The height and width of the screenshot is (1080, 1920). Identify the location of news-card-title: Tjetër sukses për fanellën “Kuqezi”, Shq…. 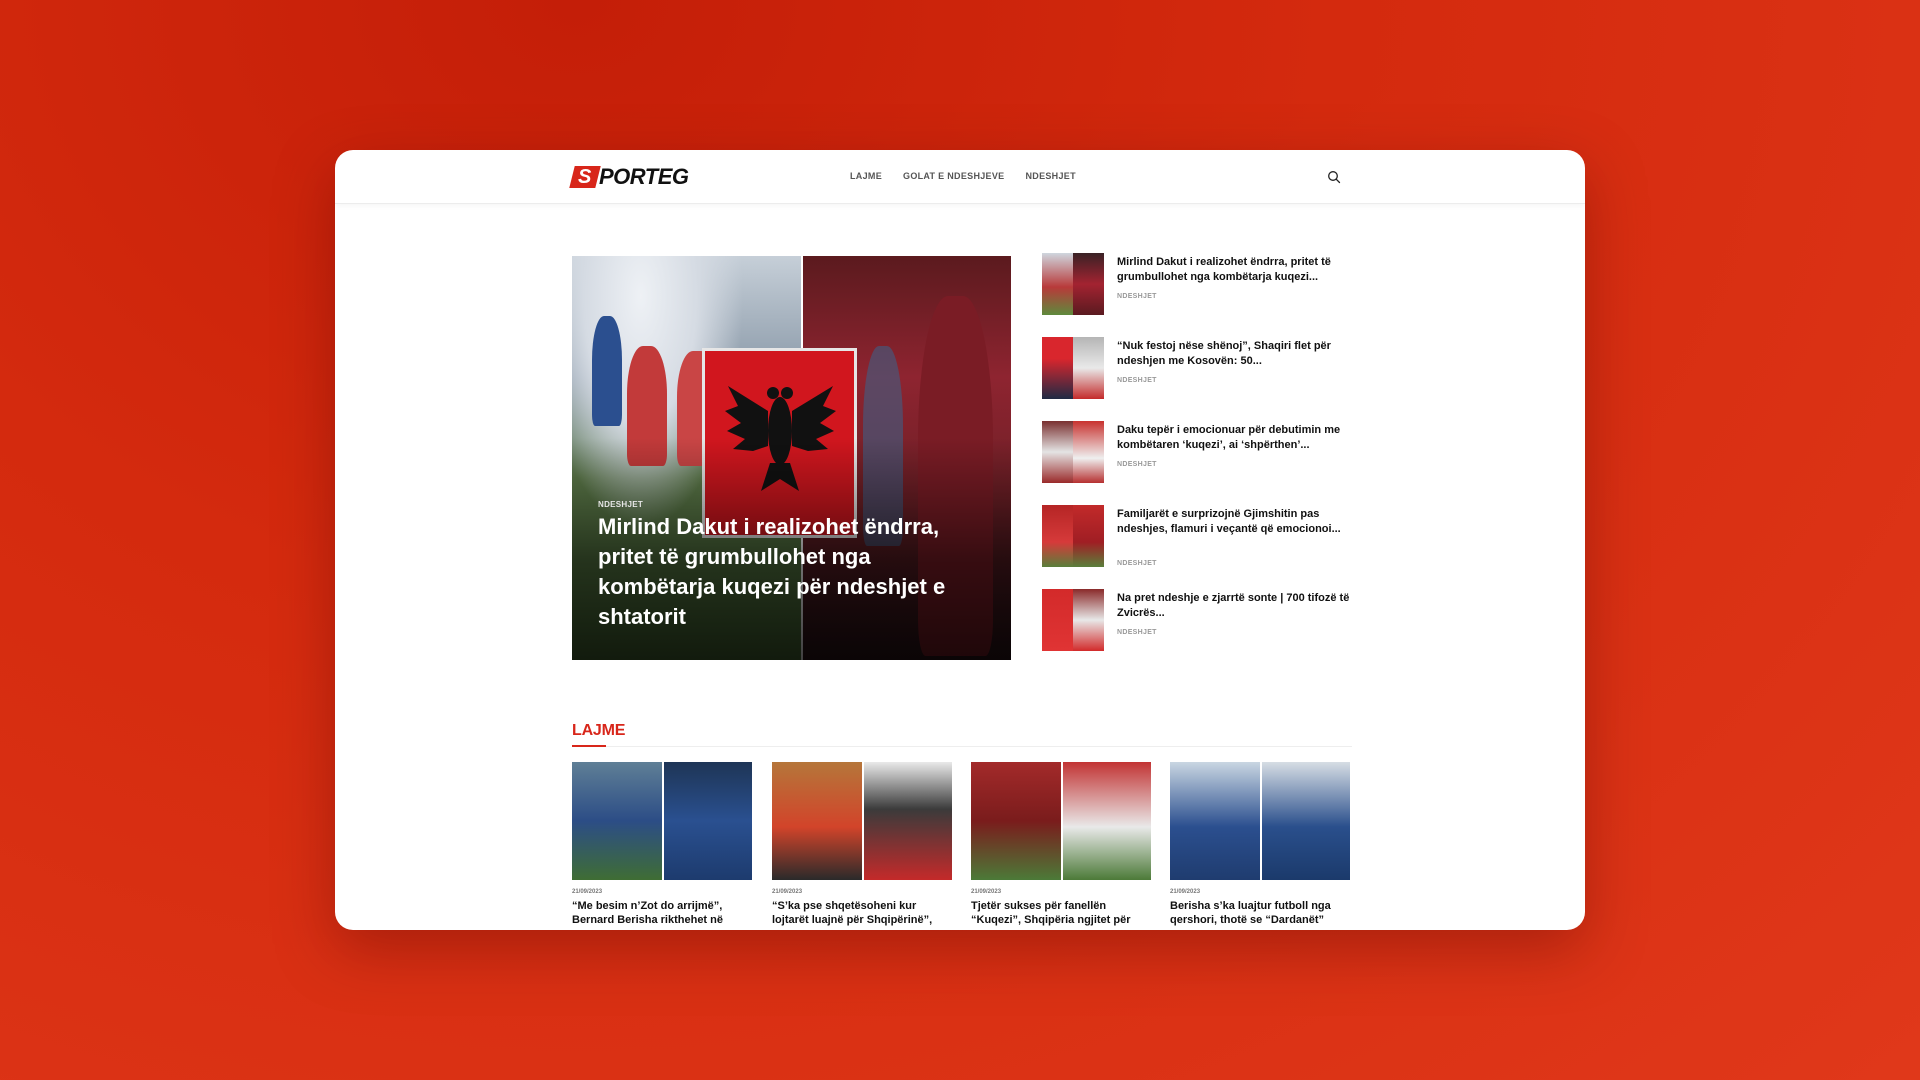
(1061, 913).